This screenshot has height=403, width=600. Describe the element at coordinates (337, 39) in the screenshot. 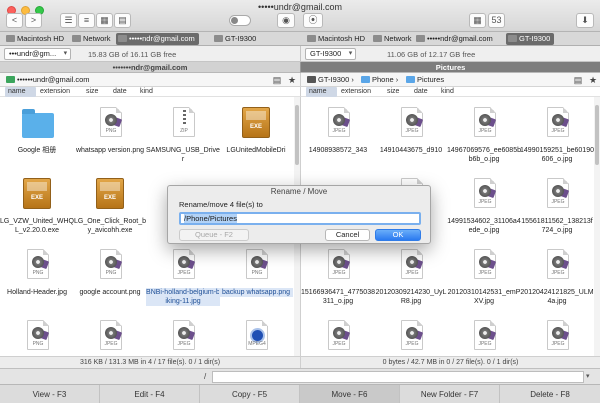

I see `drive-tab-right-0: Macintosh HD` at that location.